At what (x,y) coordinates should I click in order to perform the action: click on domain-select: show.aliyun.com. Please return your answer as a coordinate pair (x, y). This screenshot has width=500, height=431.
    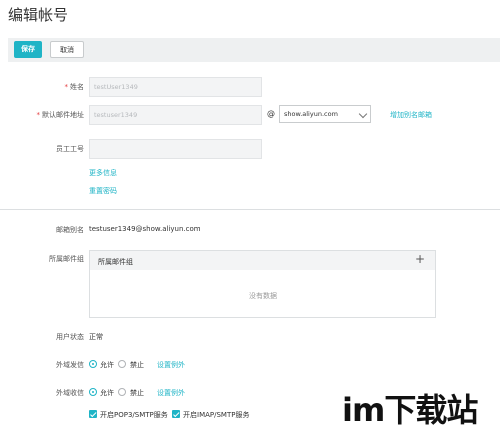
    Looking at the image, I should click on (325, 114).